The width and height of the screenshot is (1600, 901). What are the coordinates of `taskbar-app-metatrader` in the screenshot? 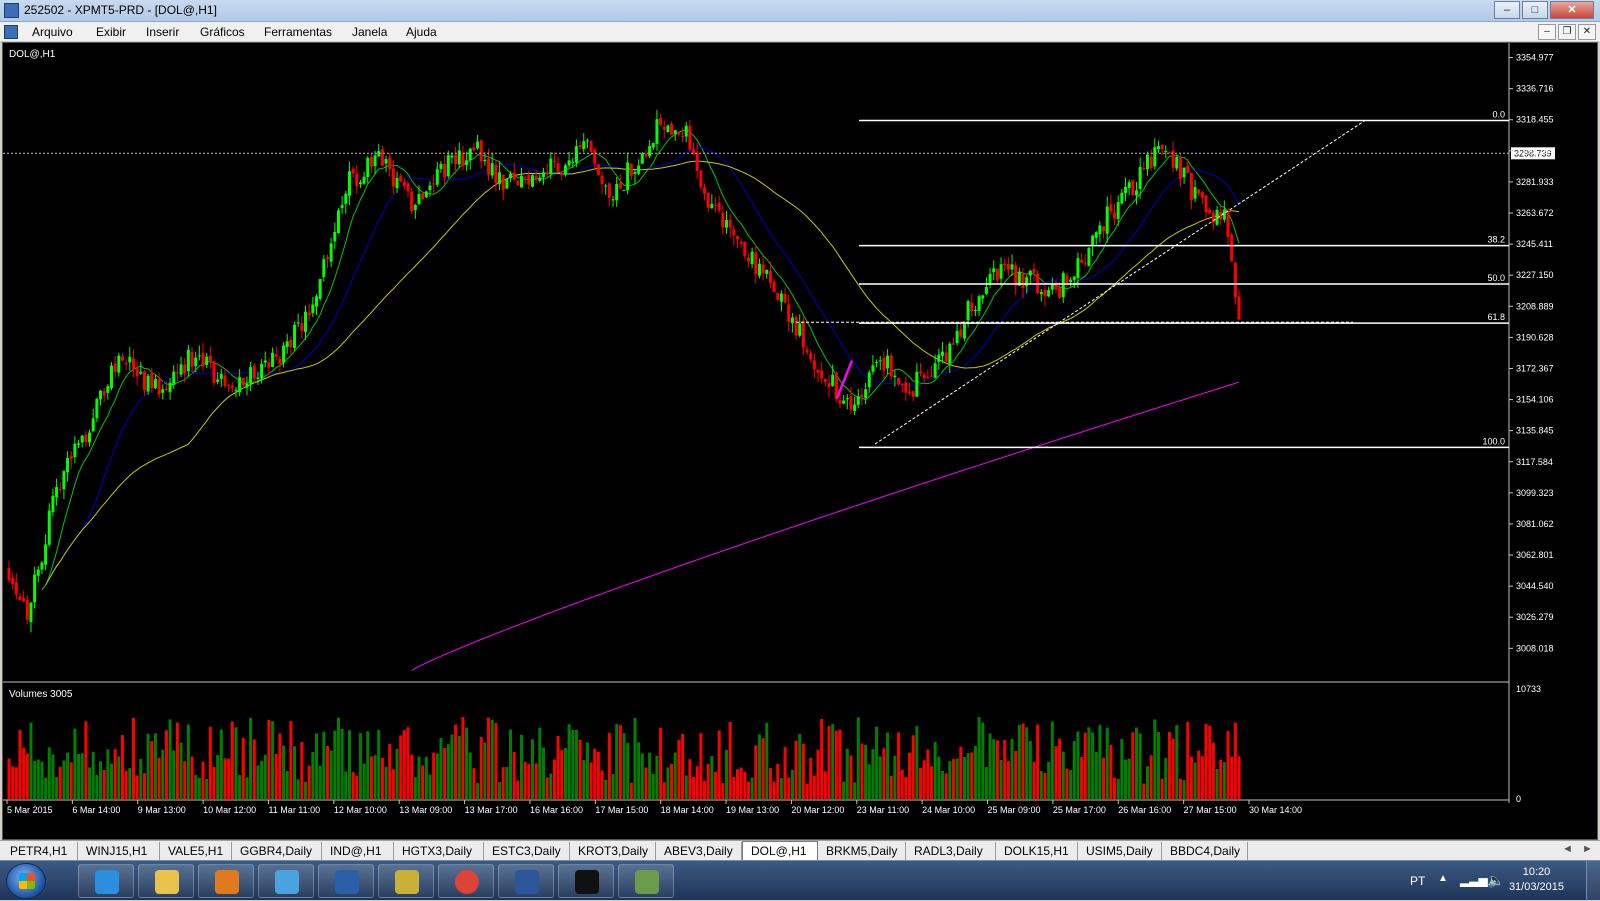 It's located at (646, 881).